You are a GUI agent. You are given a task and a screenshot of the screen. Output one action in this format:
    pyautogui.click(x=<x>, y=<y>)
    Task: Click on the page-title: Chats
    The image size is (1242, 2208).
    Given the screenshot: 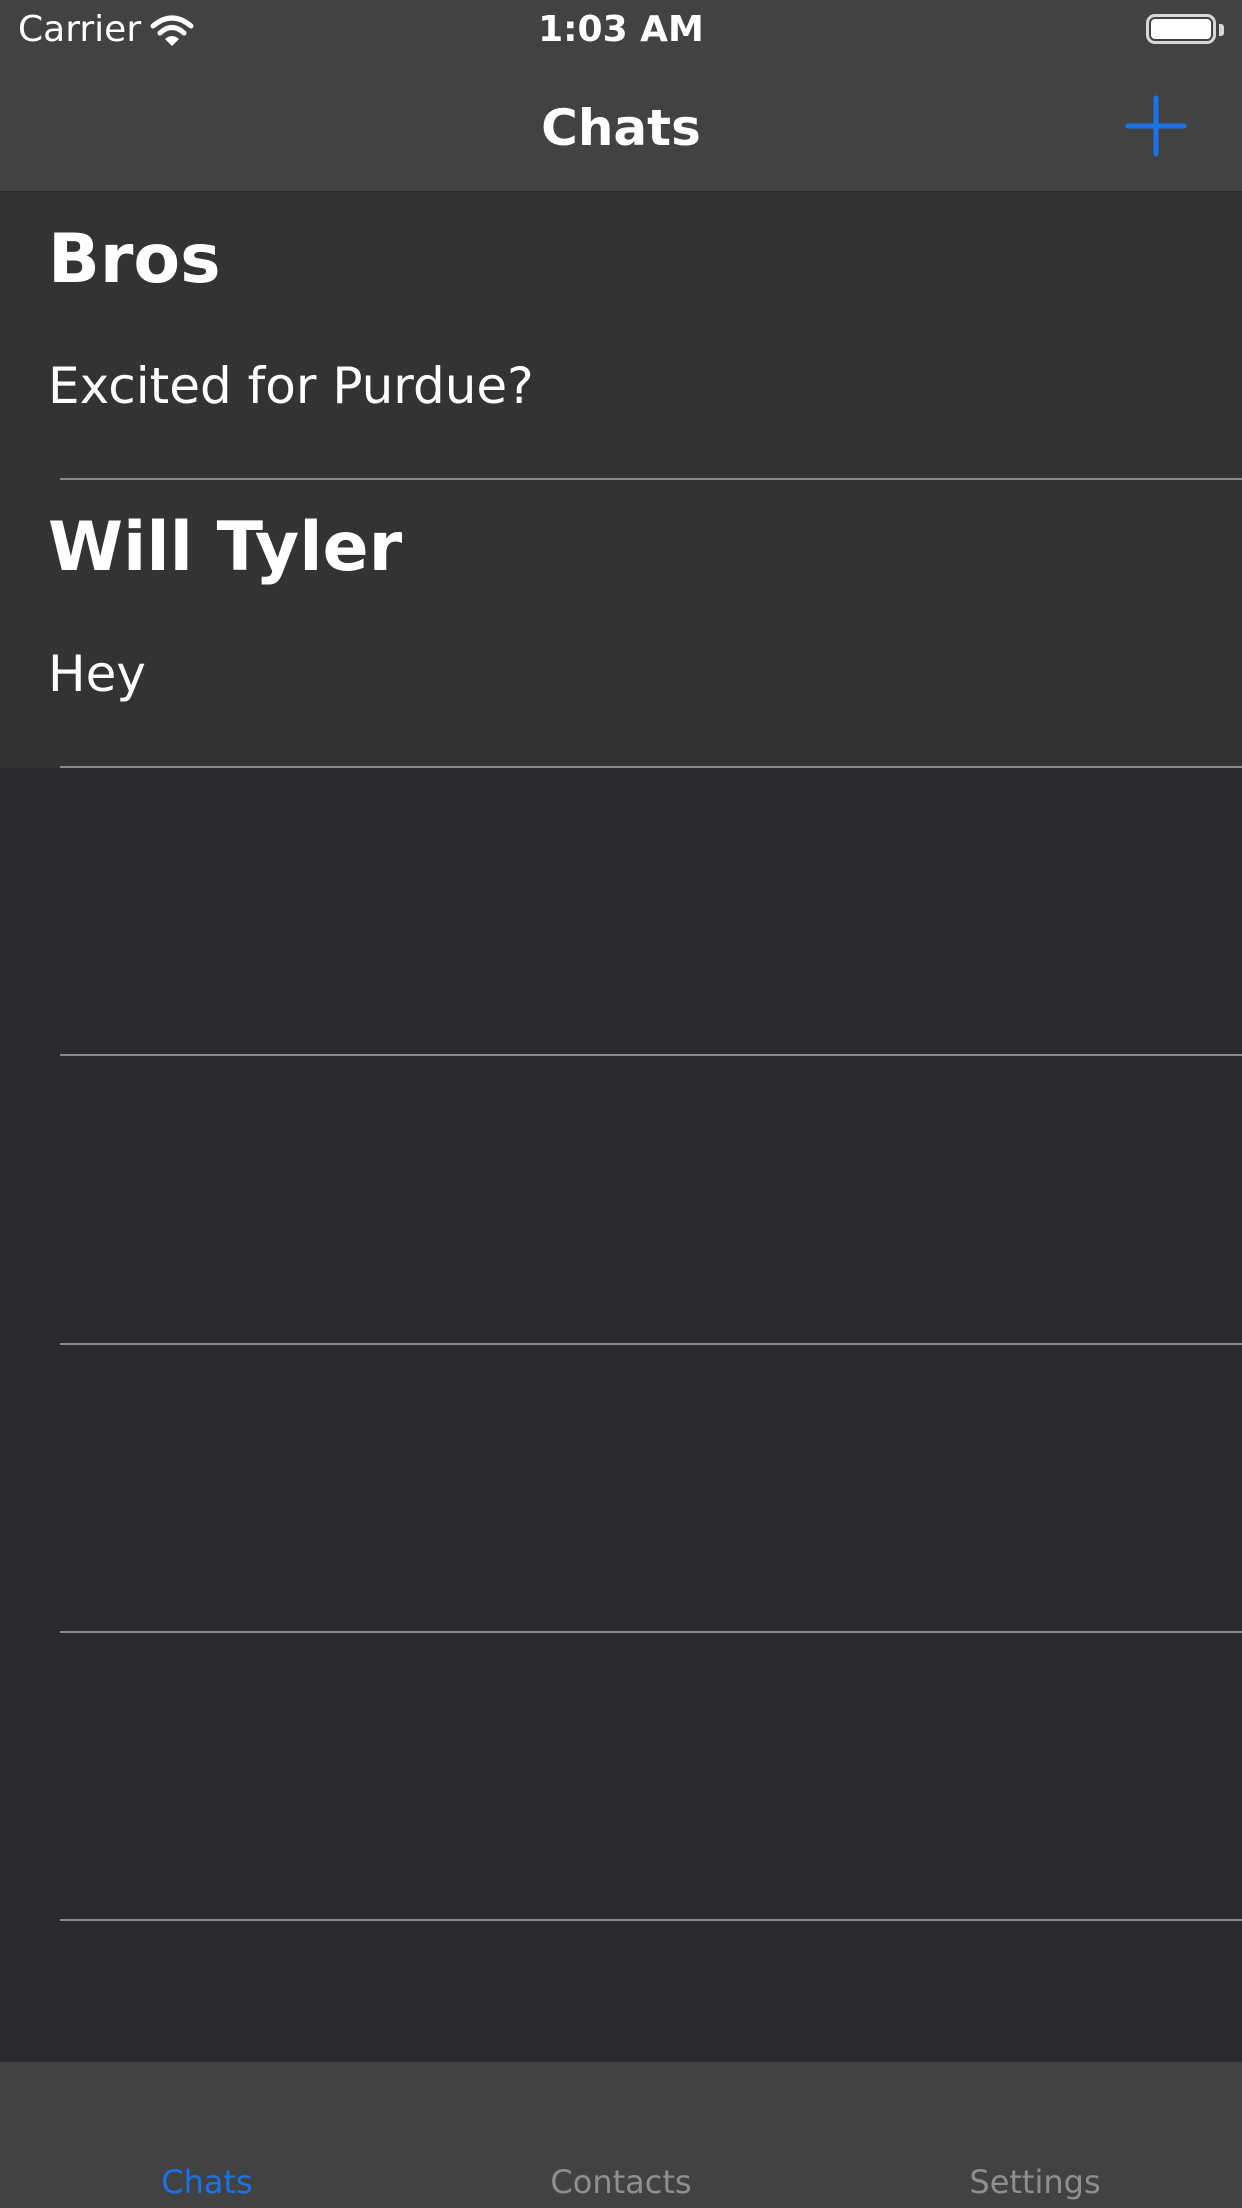 What is the action you would take?
    pyautogui.click(x=621, y=128)
    